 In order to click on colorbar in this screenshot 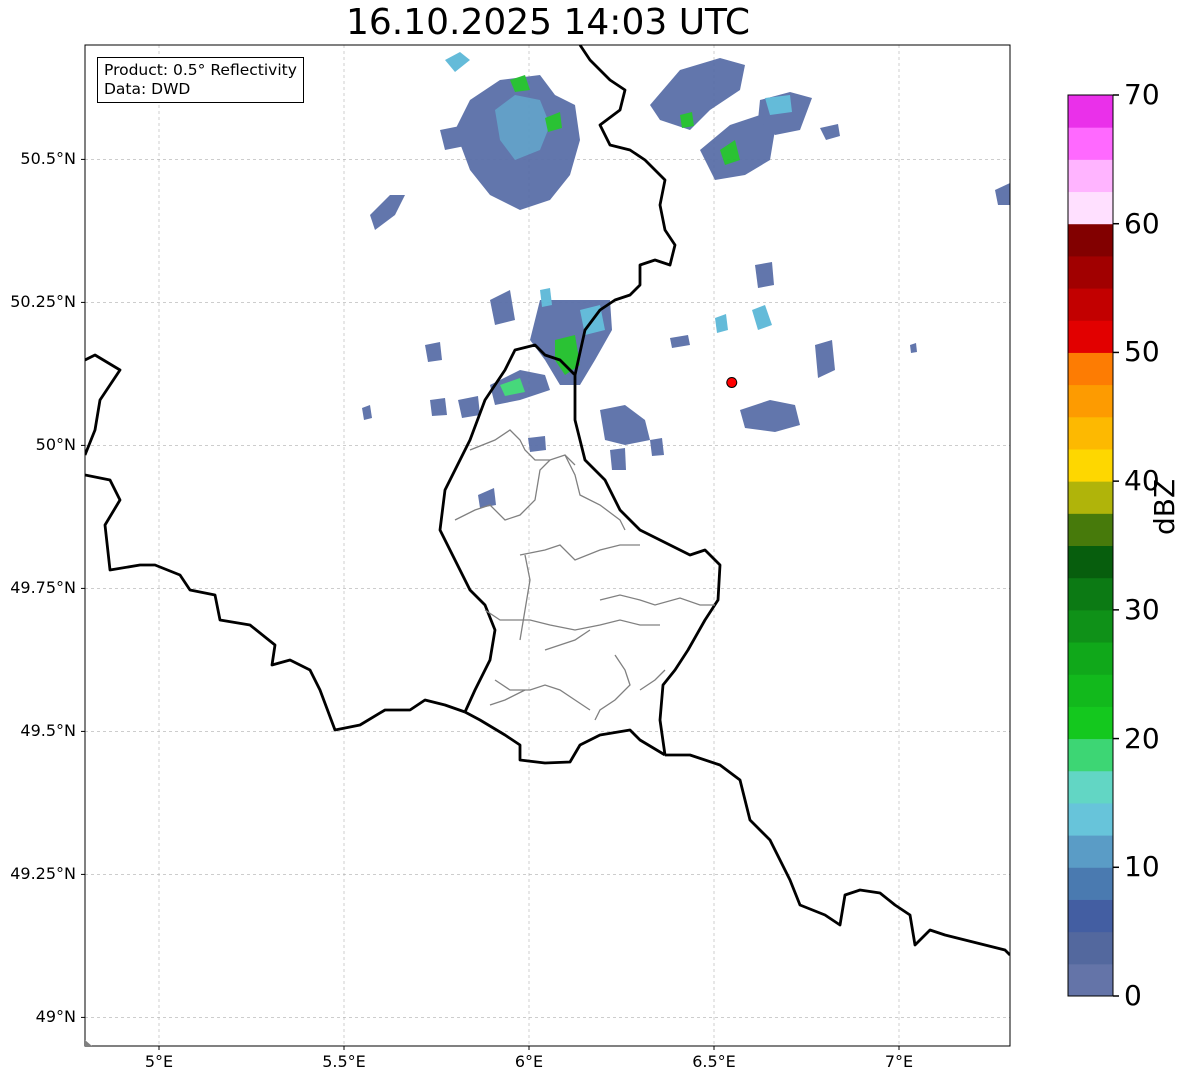, I will do `click(1093, 545)`.